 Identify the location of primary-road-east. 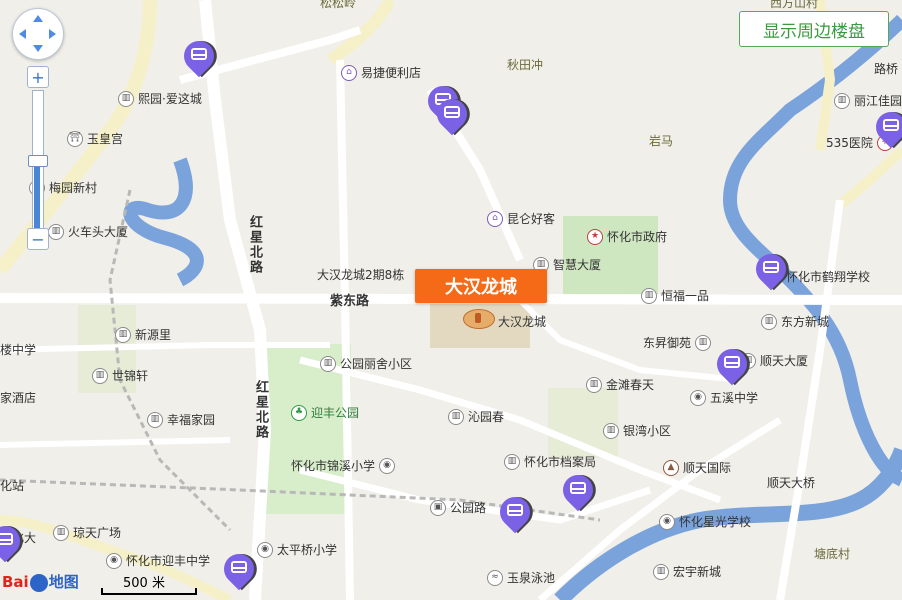
(869, 177).